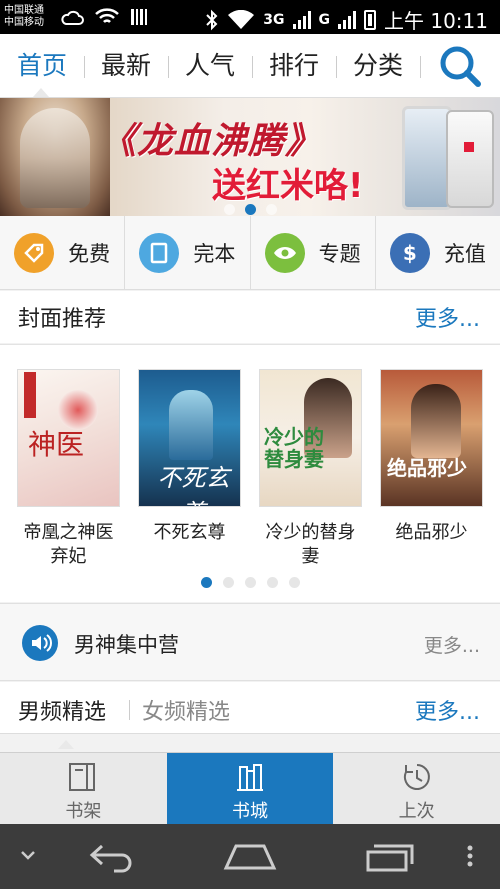 This screenshot has height=889, width=500. What do you see at coordinates (66, 744) in the screenshot?
I see `tab-indicator-caret` at bounding box center [66, 744].